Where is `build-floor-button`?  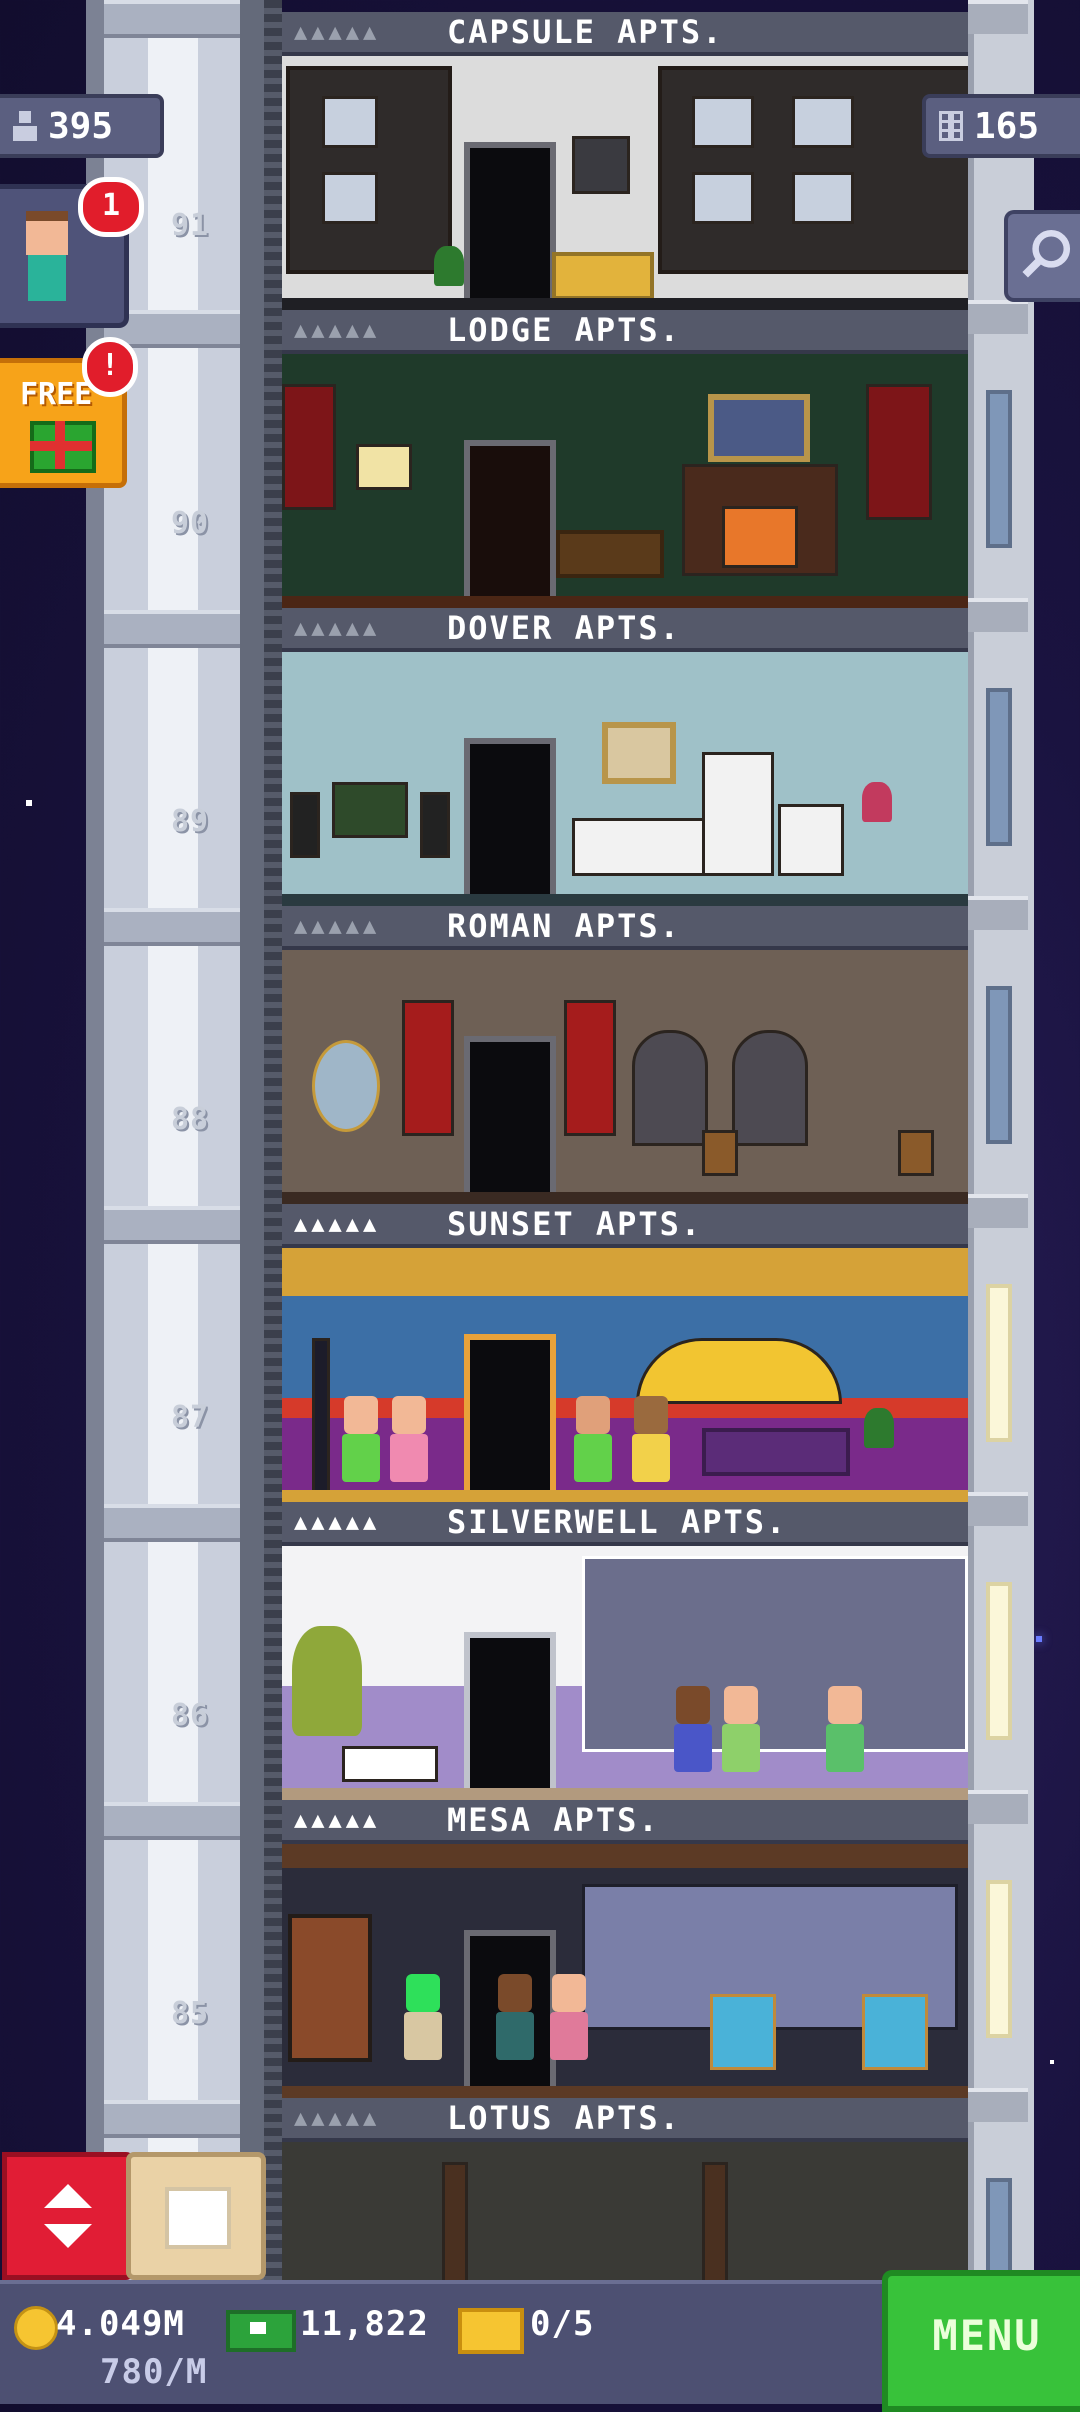
build-floor-button is located at coordinates (196, 2216).